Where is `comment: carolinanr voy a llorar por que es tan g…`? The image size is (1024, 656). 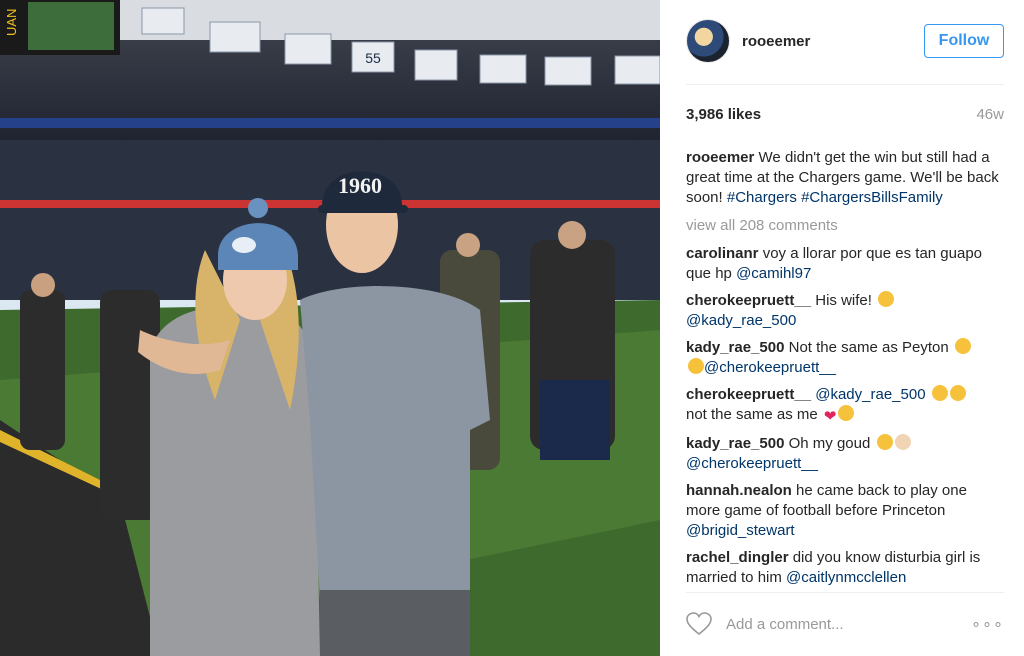
comment: carolinanr voy a llorar por que es tan g… is located at coordinates (845, 264).